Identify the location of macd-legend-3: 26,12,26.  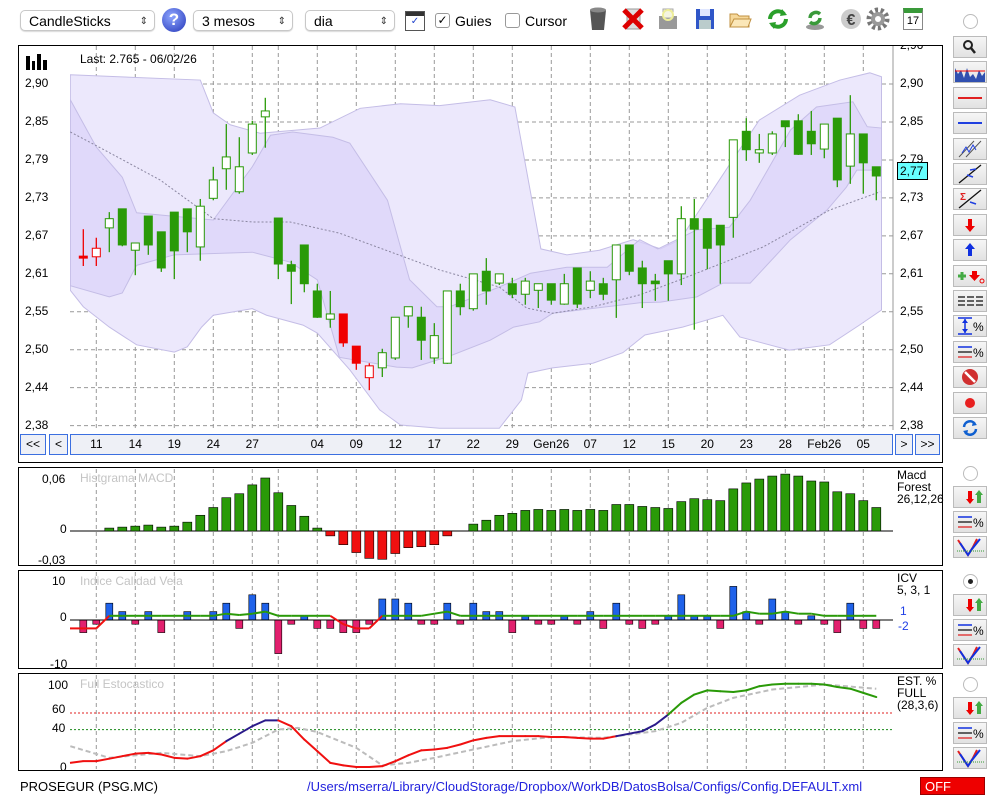
(920, 499).